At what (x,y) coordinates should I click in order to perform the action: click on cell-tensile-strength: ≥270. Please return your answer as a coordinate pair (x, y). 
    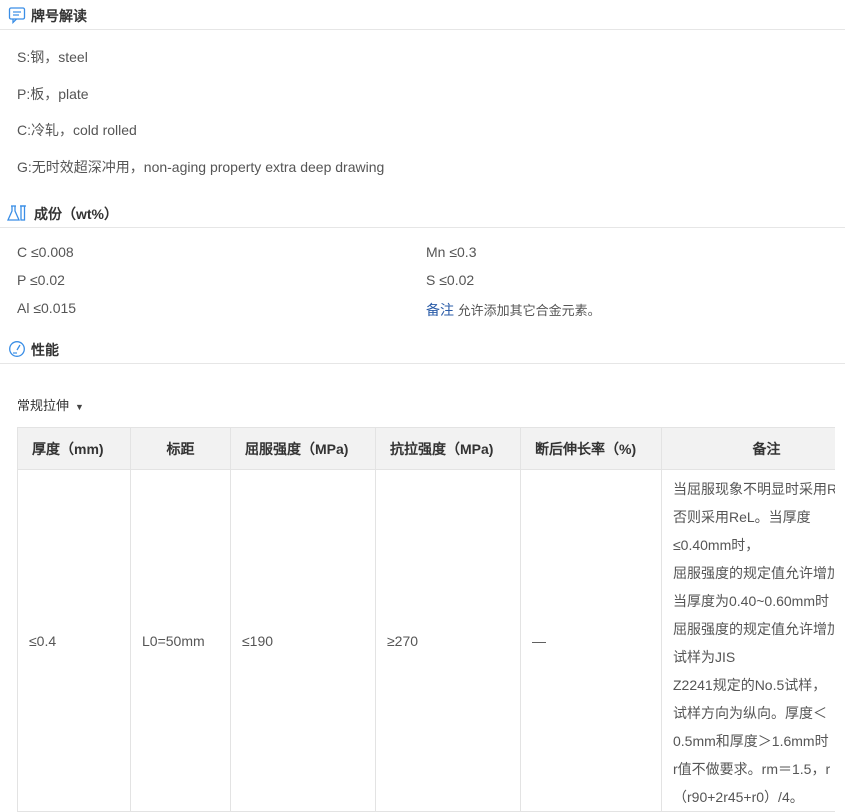
    Looking at the image, I should click on (448, 640).